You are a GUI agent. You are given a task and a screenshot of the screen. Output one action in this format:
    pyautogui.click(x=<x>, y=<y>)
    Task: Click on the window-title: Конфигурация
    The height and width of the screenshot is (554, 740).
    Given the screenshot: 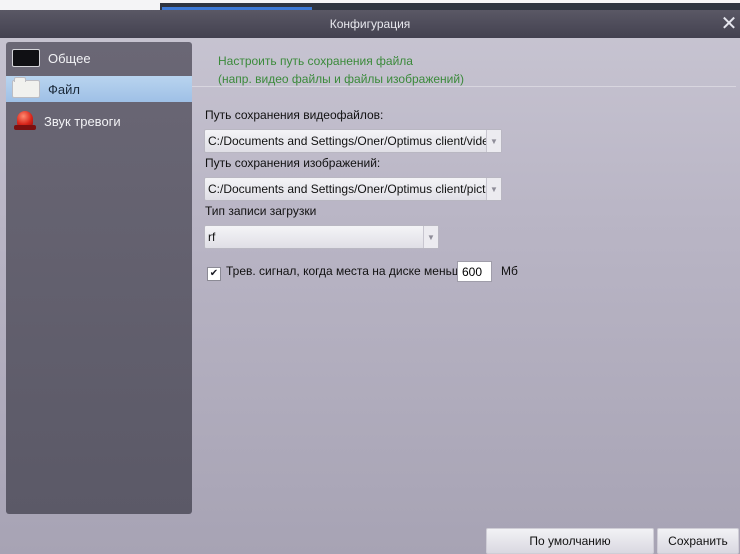 What is the action you would take?
    pyautogui.click(x=370, y=24)
    